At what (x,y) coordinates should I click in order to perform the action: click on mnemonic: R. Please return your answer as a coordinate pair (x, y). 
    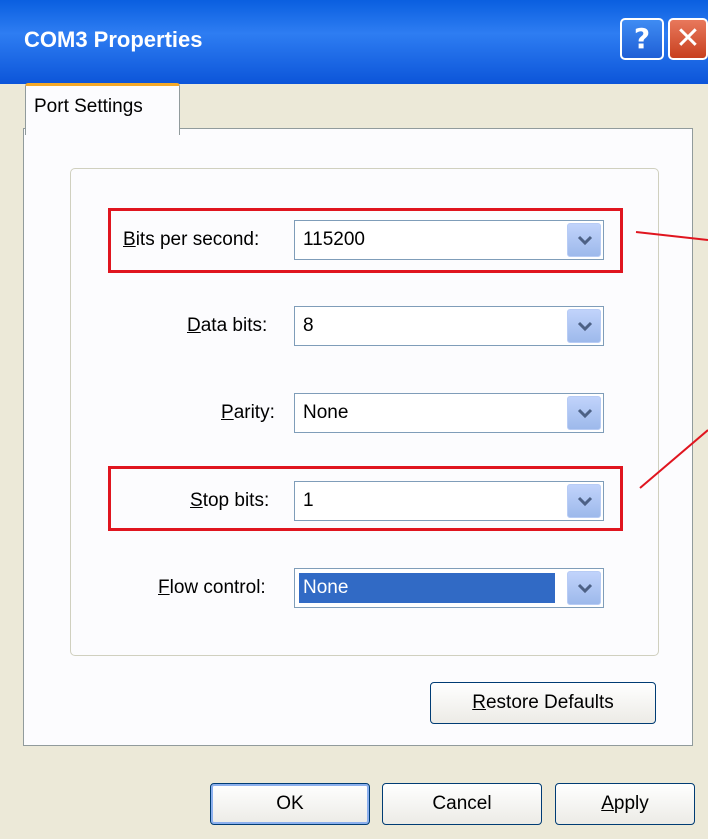
    Looking at the image, I should click on (479, 702).